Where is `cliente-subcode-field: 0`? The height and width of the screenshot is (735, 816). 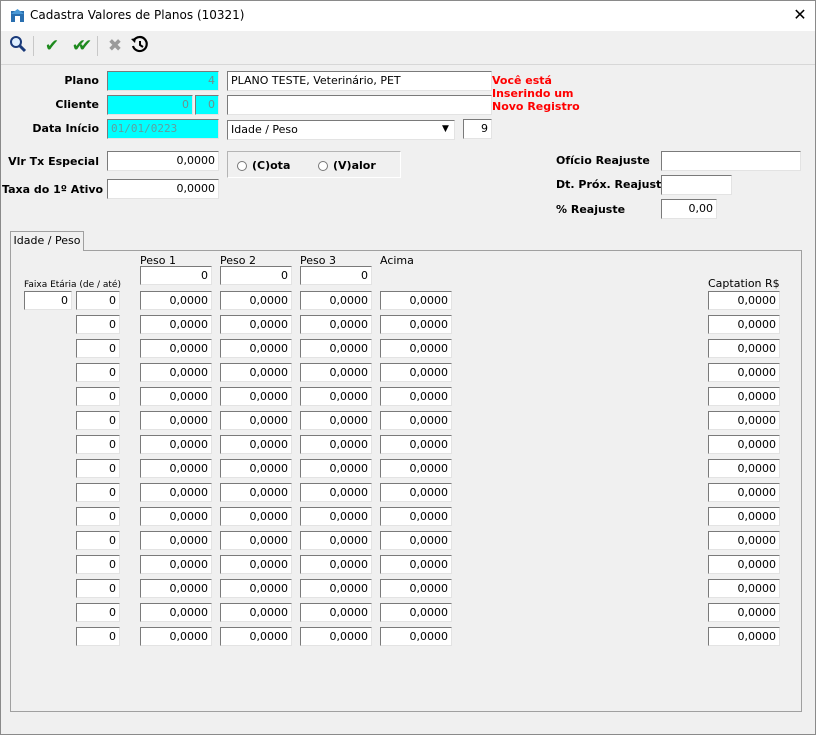 cliente-subcode-field: 0 is located at coordinates (207, 105).